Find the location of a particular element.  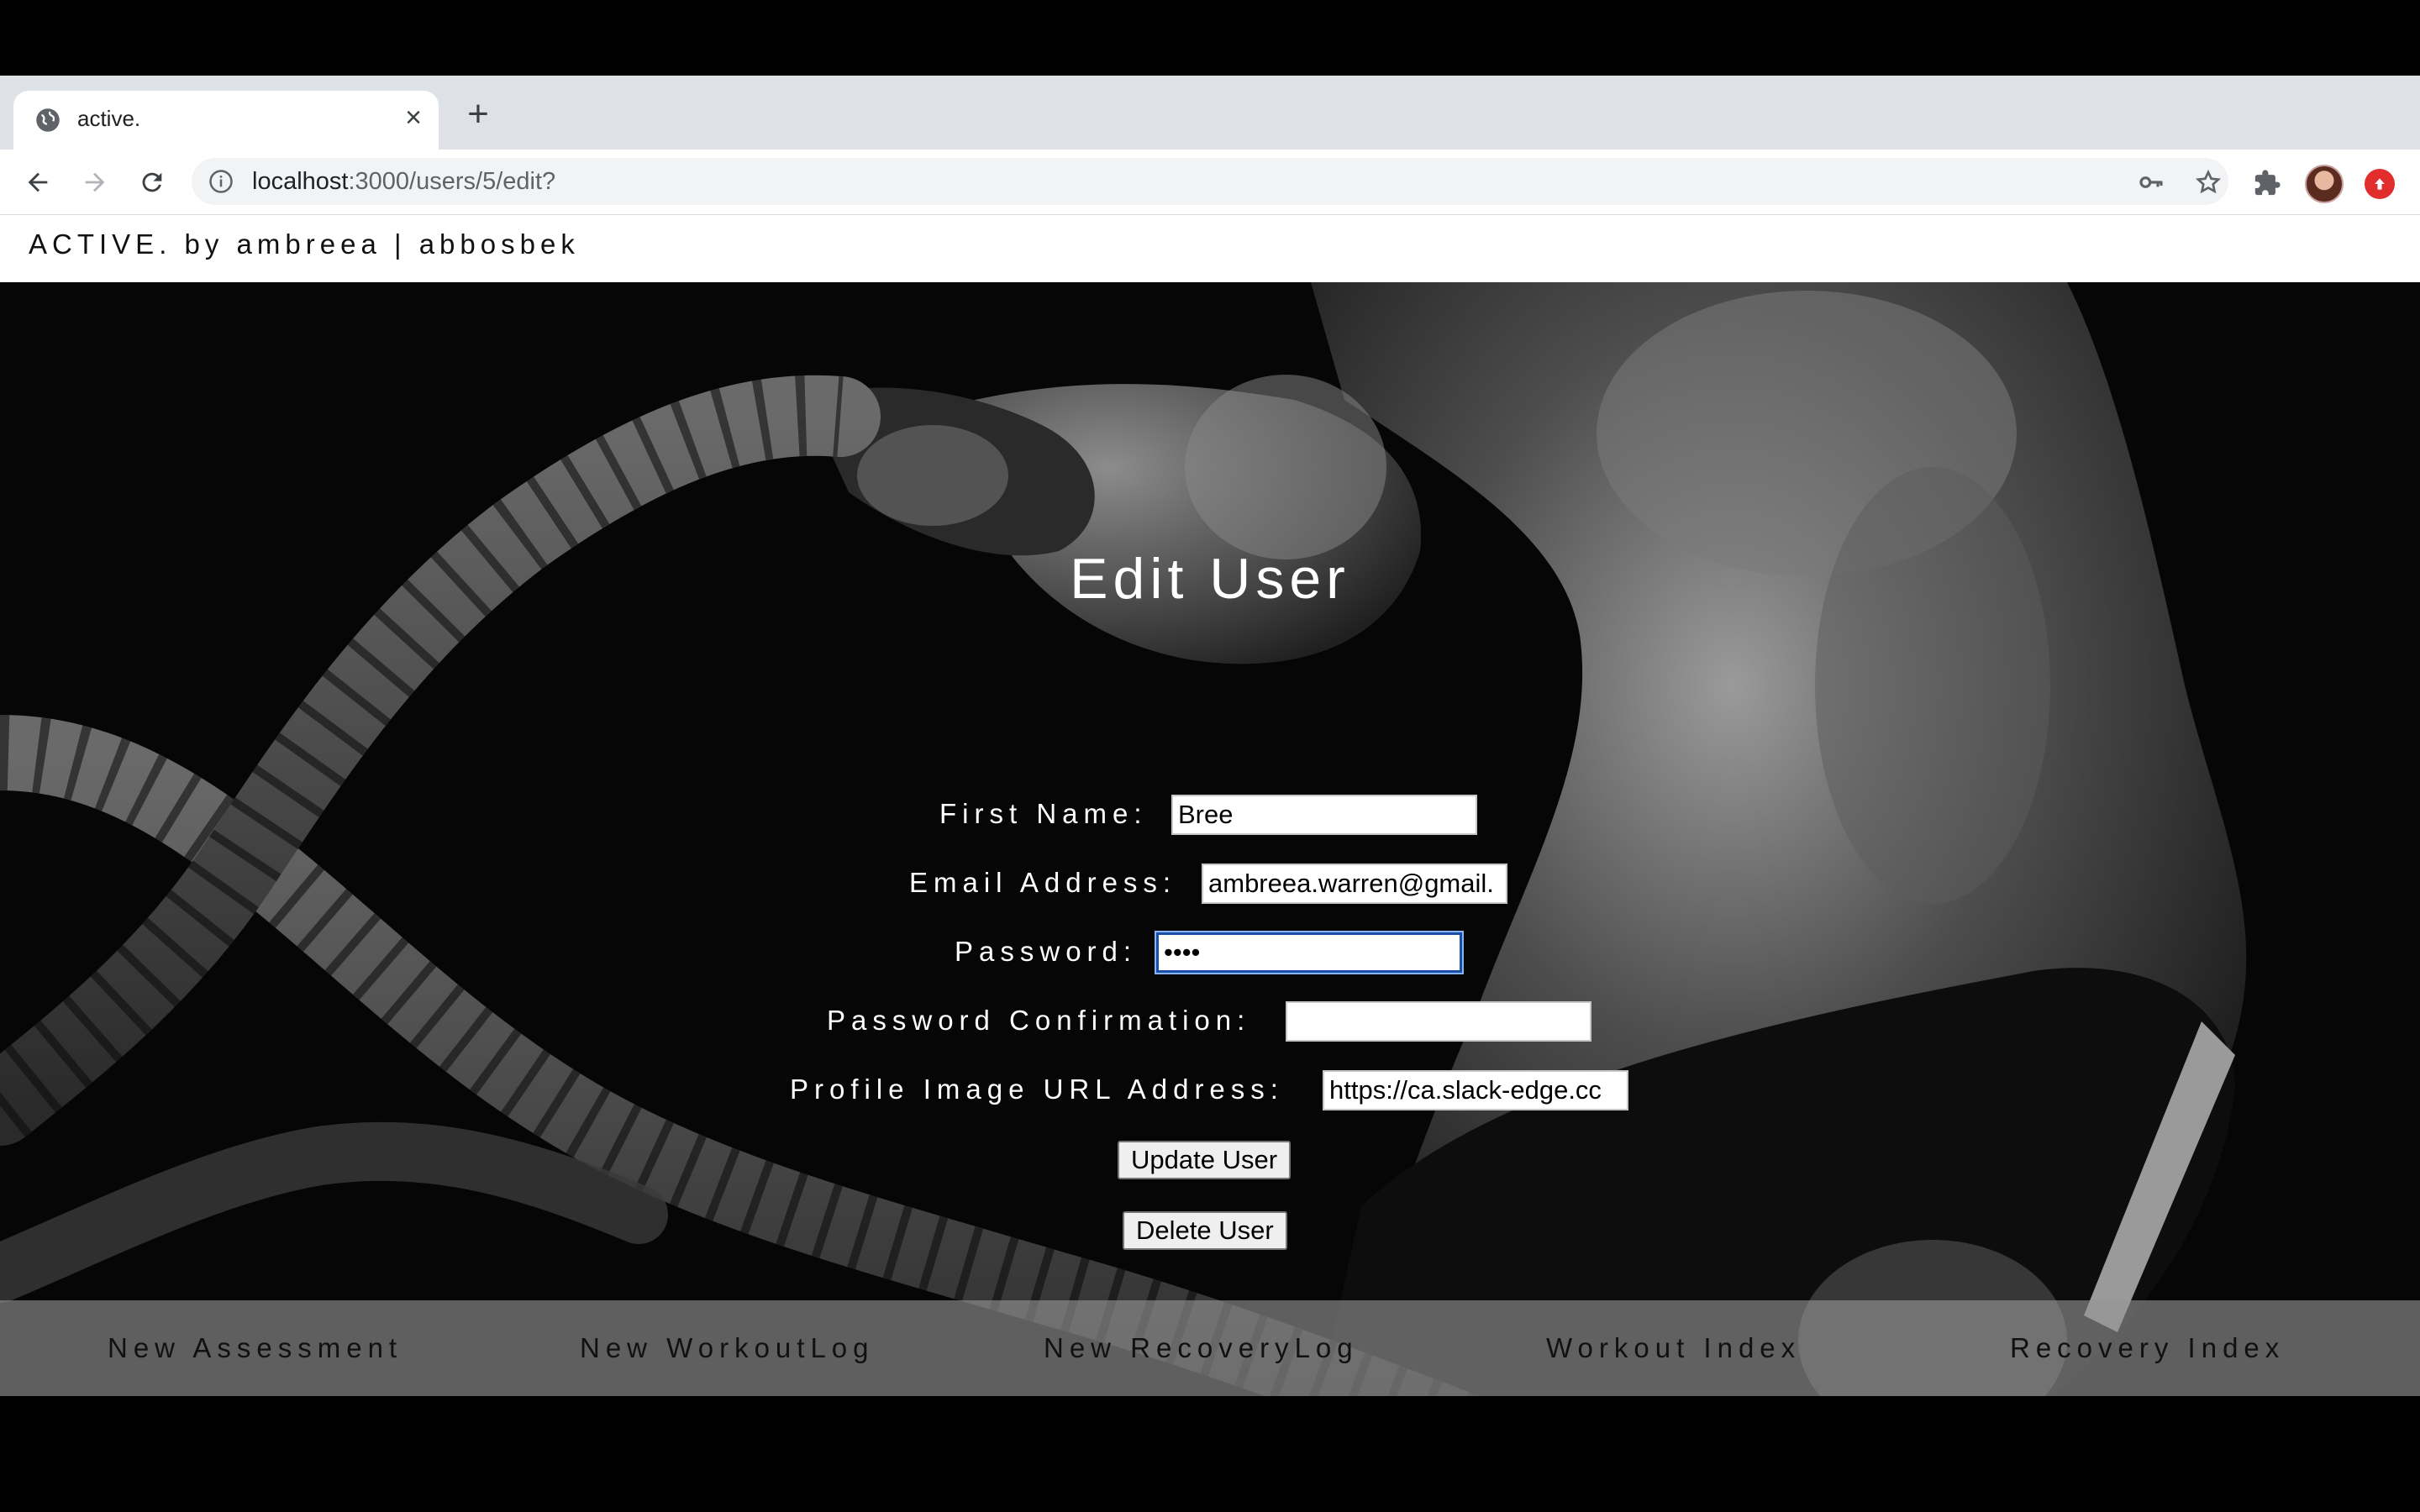

image-url-label: Profile Image URL Address: is located at coordinates (1037, 1089).